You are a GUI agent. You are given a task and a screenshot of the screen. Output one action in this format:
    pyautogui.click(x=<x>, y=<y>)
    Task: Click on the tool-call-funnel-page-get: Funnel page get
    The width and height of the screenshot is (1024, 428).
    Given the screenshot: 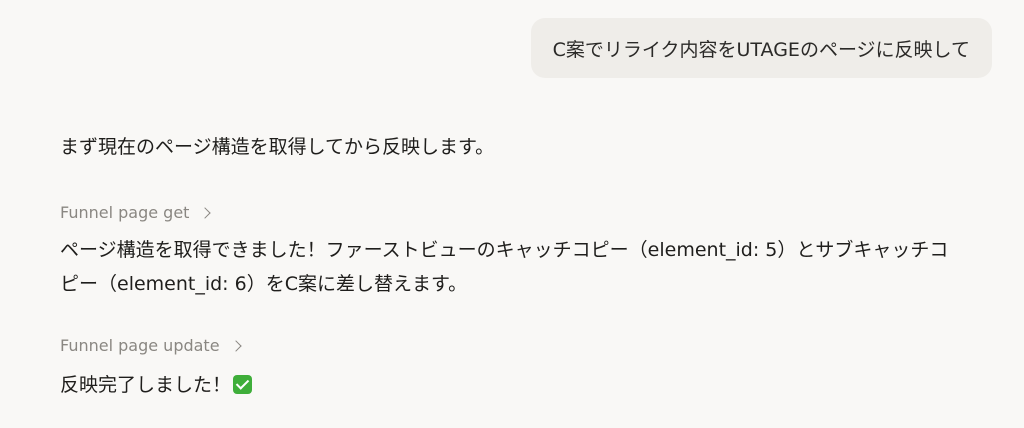 What is the action you would take?
    pyautogui.click(x=136, y=212)
    